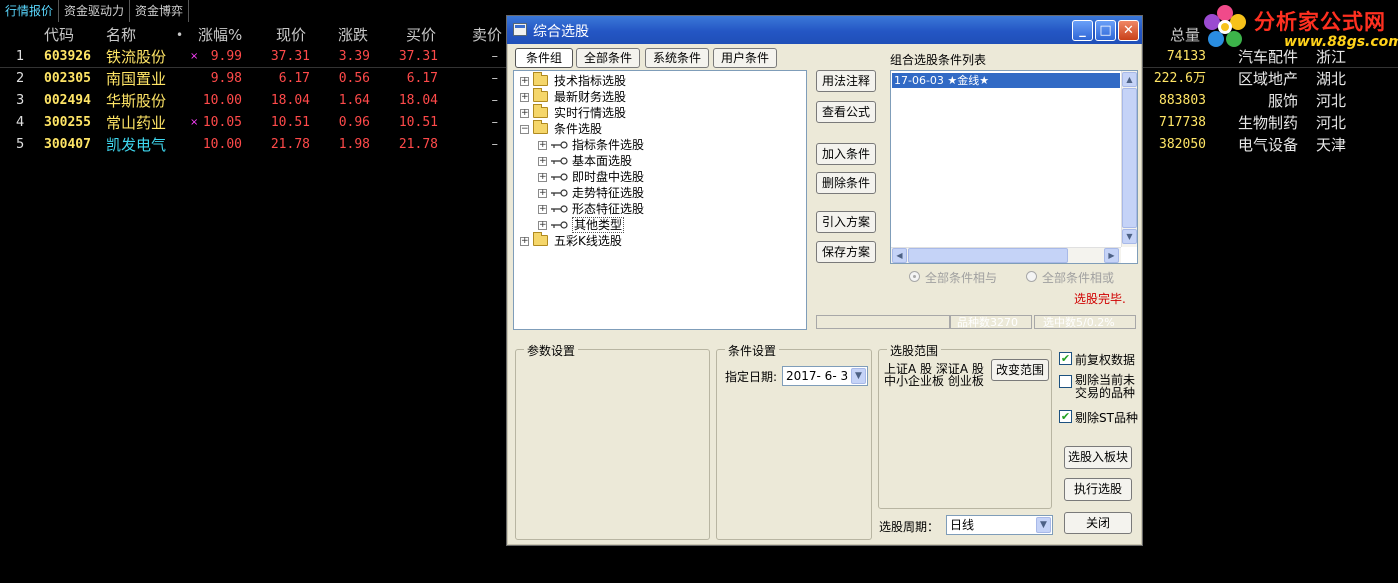  Describe the element at coordinates (846, 222) in the screenshot. I see `import-scheme-button: 引入方案` at that location.